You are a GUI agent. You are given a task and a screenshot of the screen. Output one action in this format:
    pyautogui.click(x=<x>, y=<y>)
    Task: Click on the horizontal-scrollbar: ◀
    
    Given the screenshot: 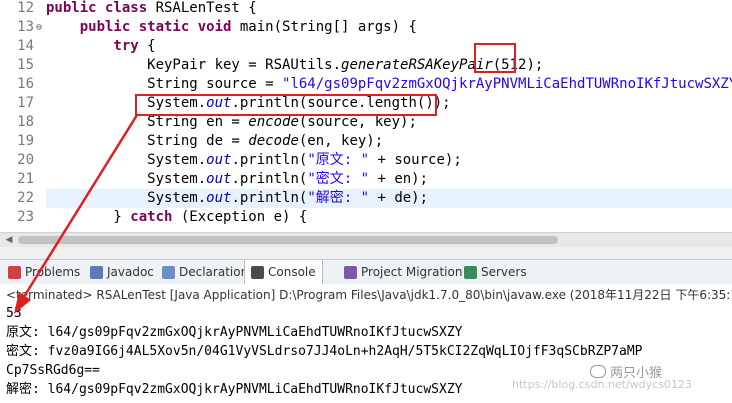 What is the action you would take?
    pyautogui.click(x=366, y=239)
    